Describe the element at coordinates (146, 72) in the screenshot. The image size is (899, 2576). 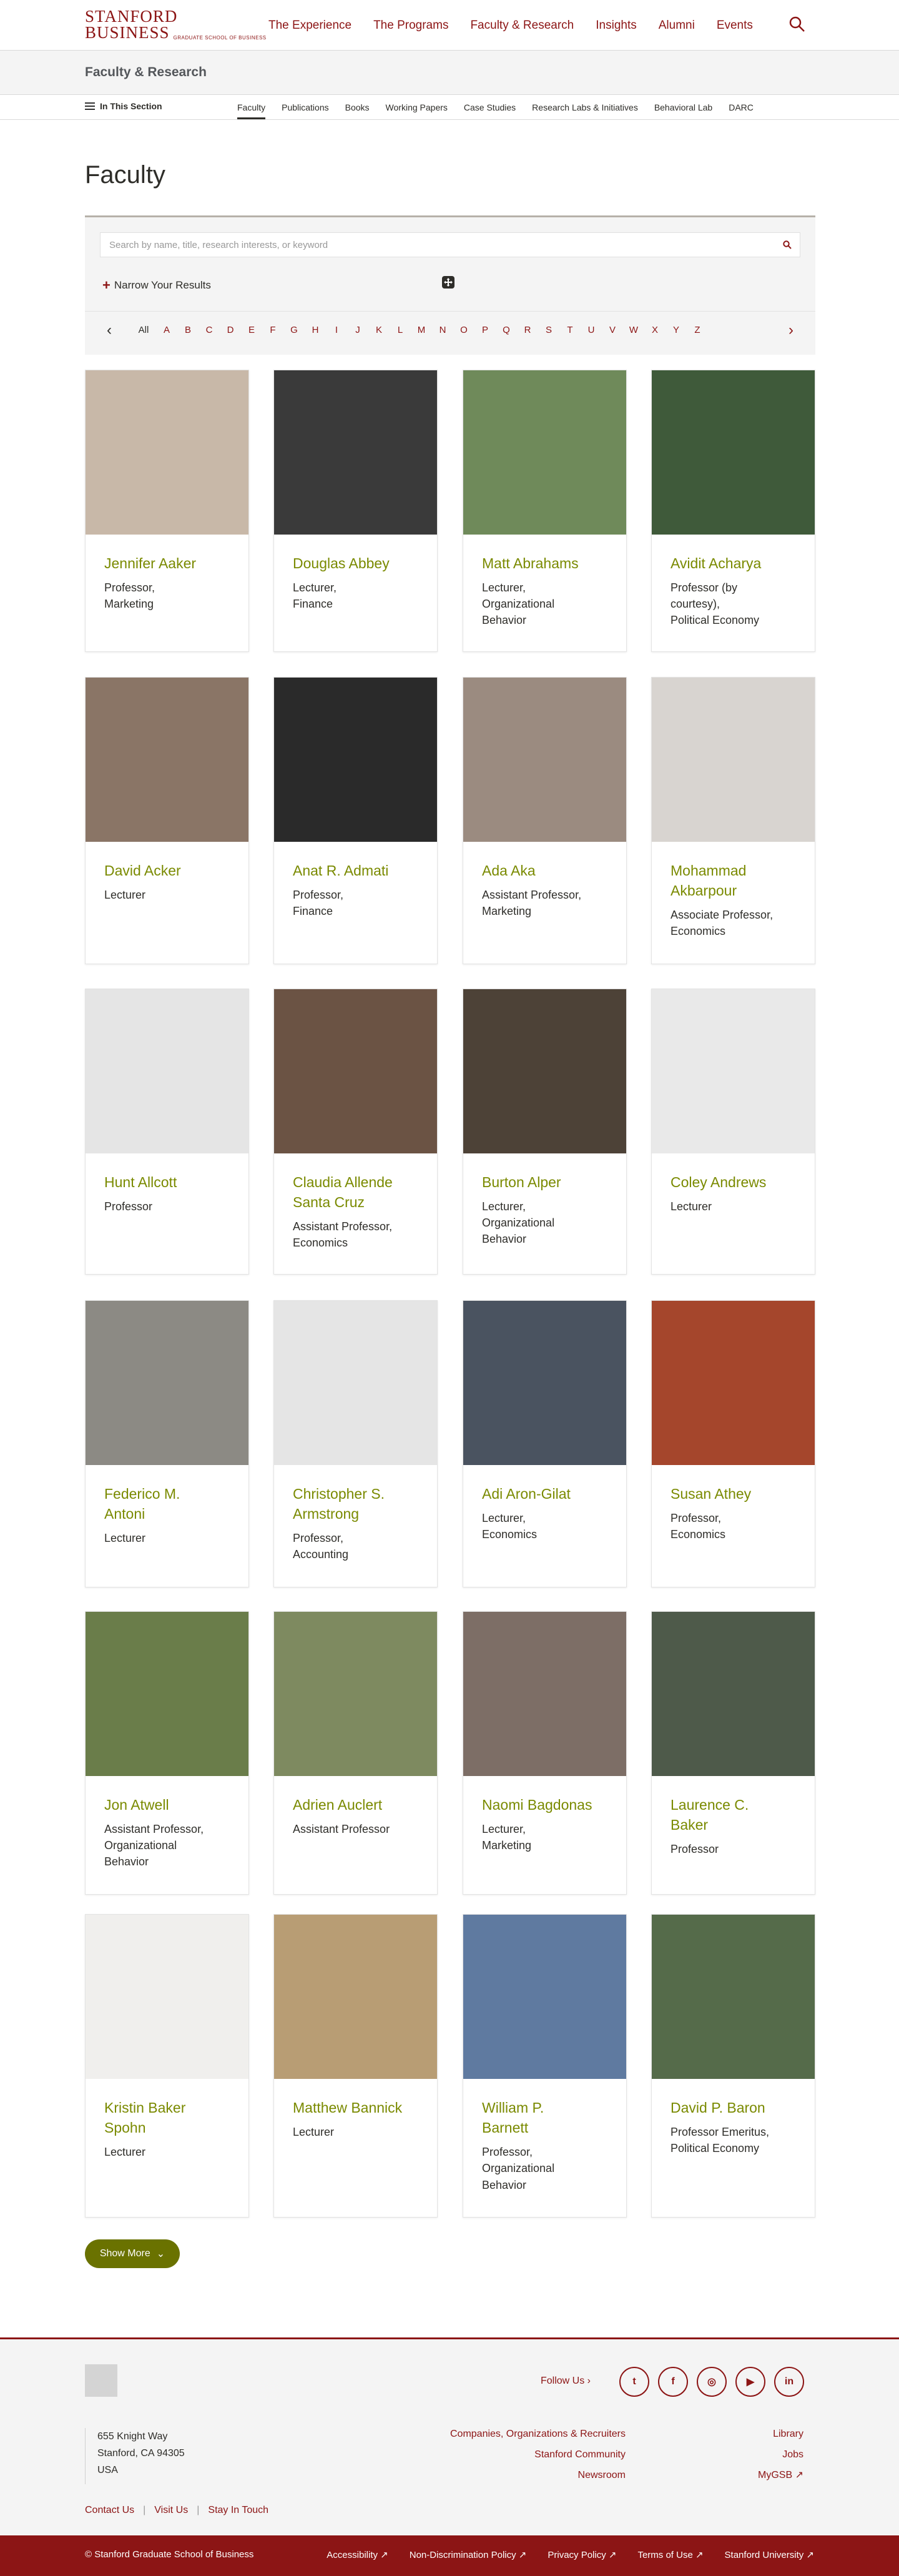
I see `section-title: Faculty & Research` at that location.